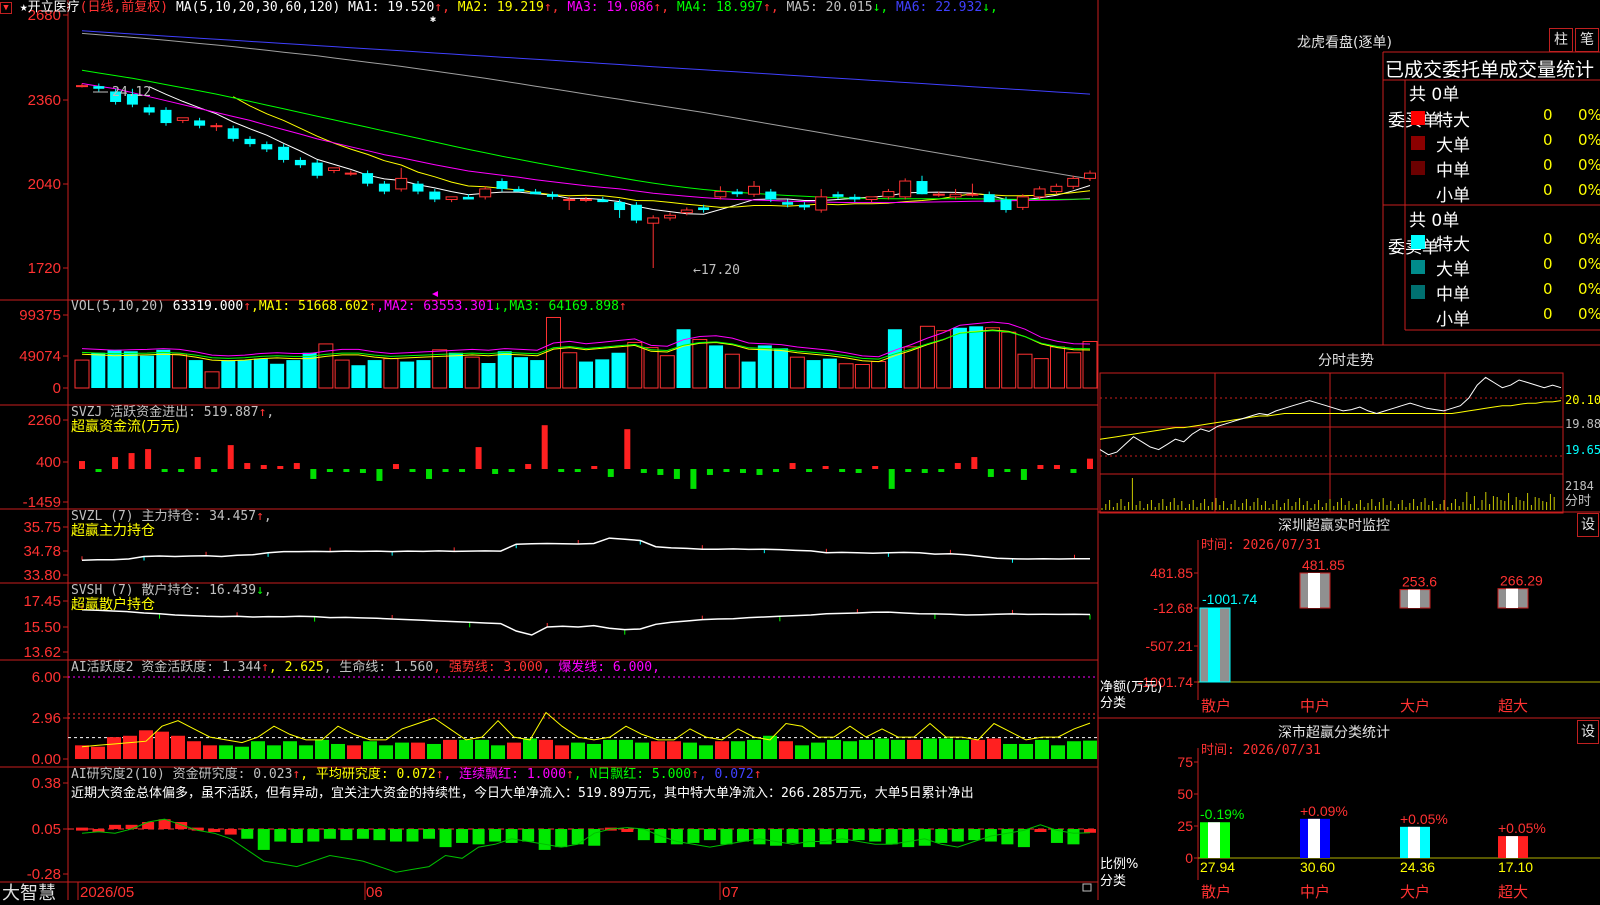 This screenshot has width=1600, height=905. Describe the element at coordinates (1589, 165) in the screenshot. I see `buy-row-pct-2: 0%` at that location.